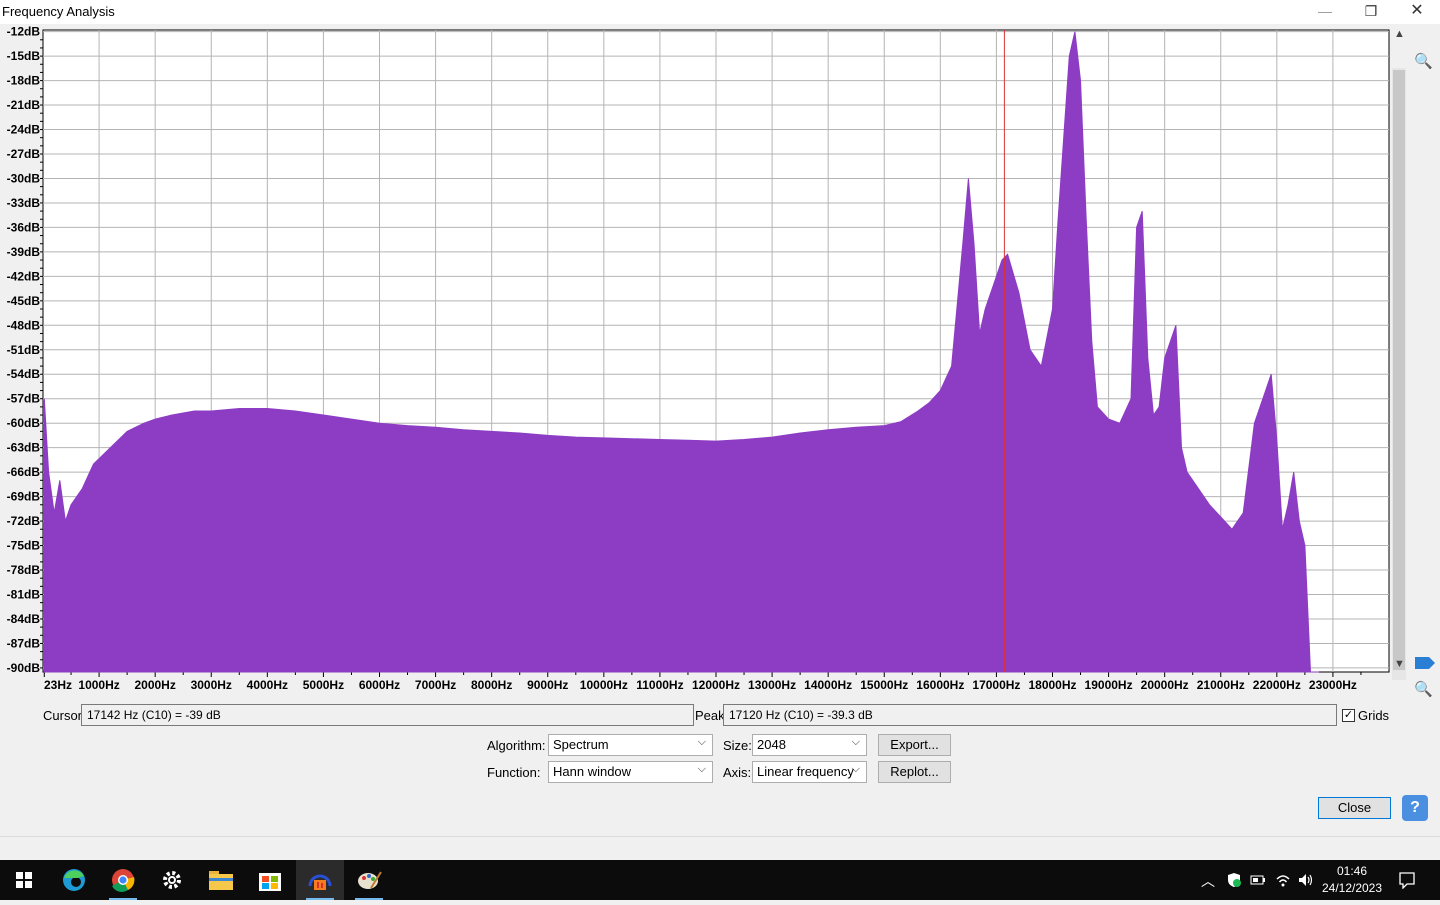 The width and height of the screenshot is (1440, 905). Describe the element at coordinates (940, 685) in the screenshot. I see `x-tick-label: 16000Hz` at that location.